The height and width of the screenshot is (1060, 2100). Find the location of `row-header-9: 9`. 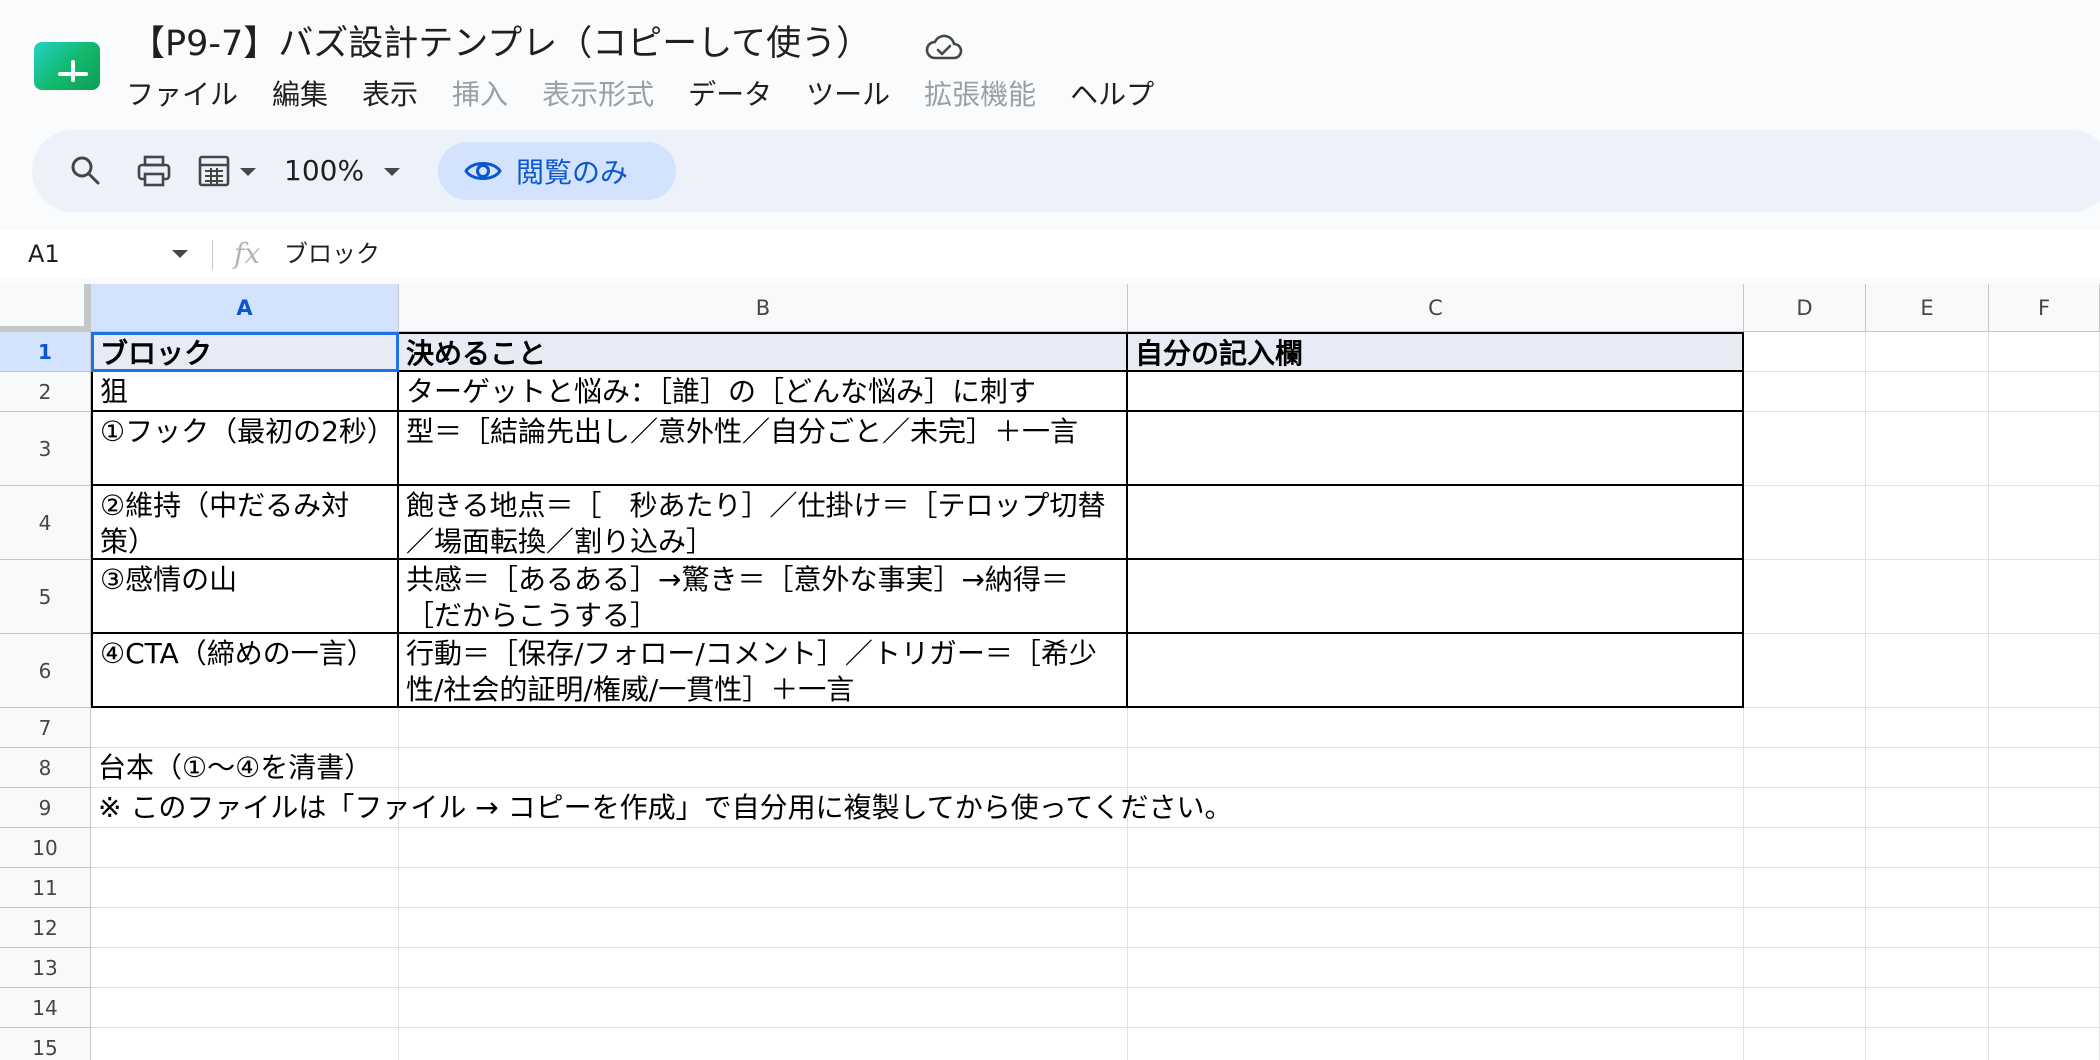

row-header-9: 9 is located at coordinates (45, 808).